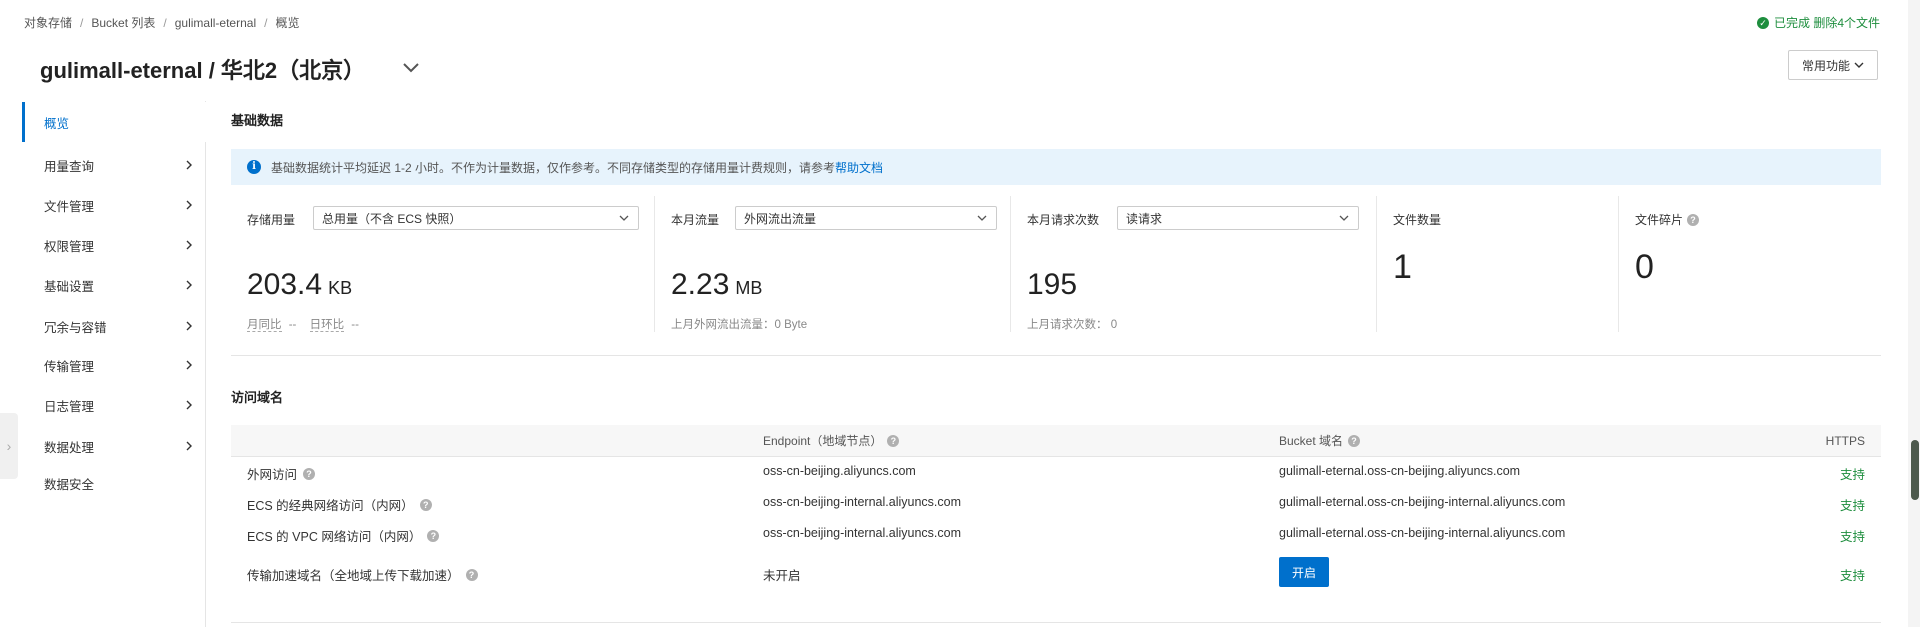 The image size is (1920, 627). I want to click on info-icon: i, so click(254, 167).